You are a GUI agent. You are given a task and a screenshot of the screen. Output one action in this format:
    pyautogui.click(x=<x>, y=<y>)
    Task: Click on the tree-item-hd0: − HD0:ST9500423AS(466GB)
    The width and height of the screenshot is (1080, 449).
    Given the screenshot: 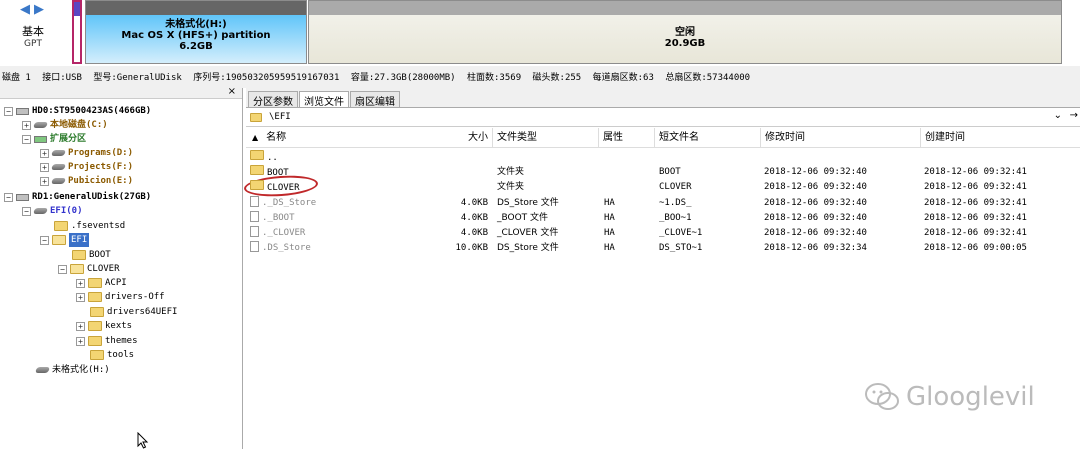 What is the action you would take?
    pyautogui.click(x=77, y=111)
    